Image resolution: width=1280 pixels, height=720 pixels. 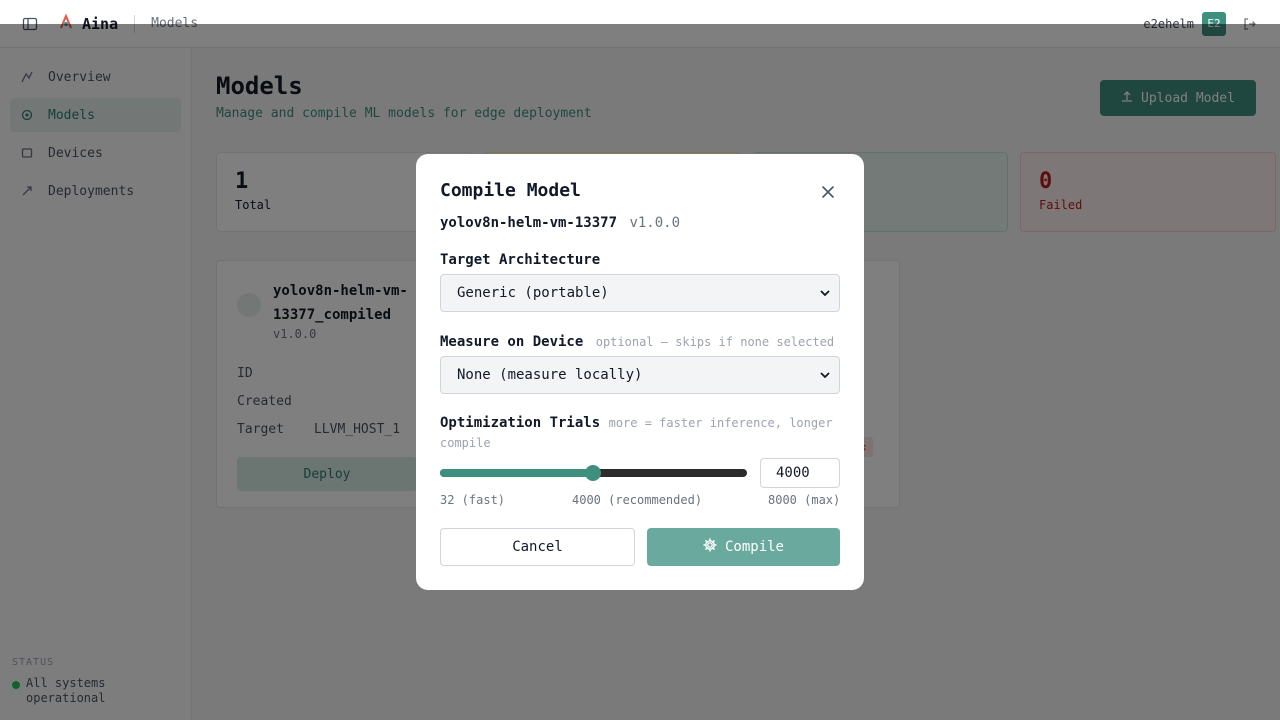 I want to click on target-architecture-label: Target Architecture, so click(x=520, y=260).